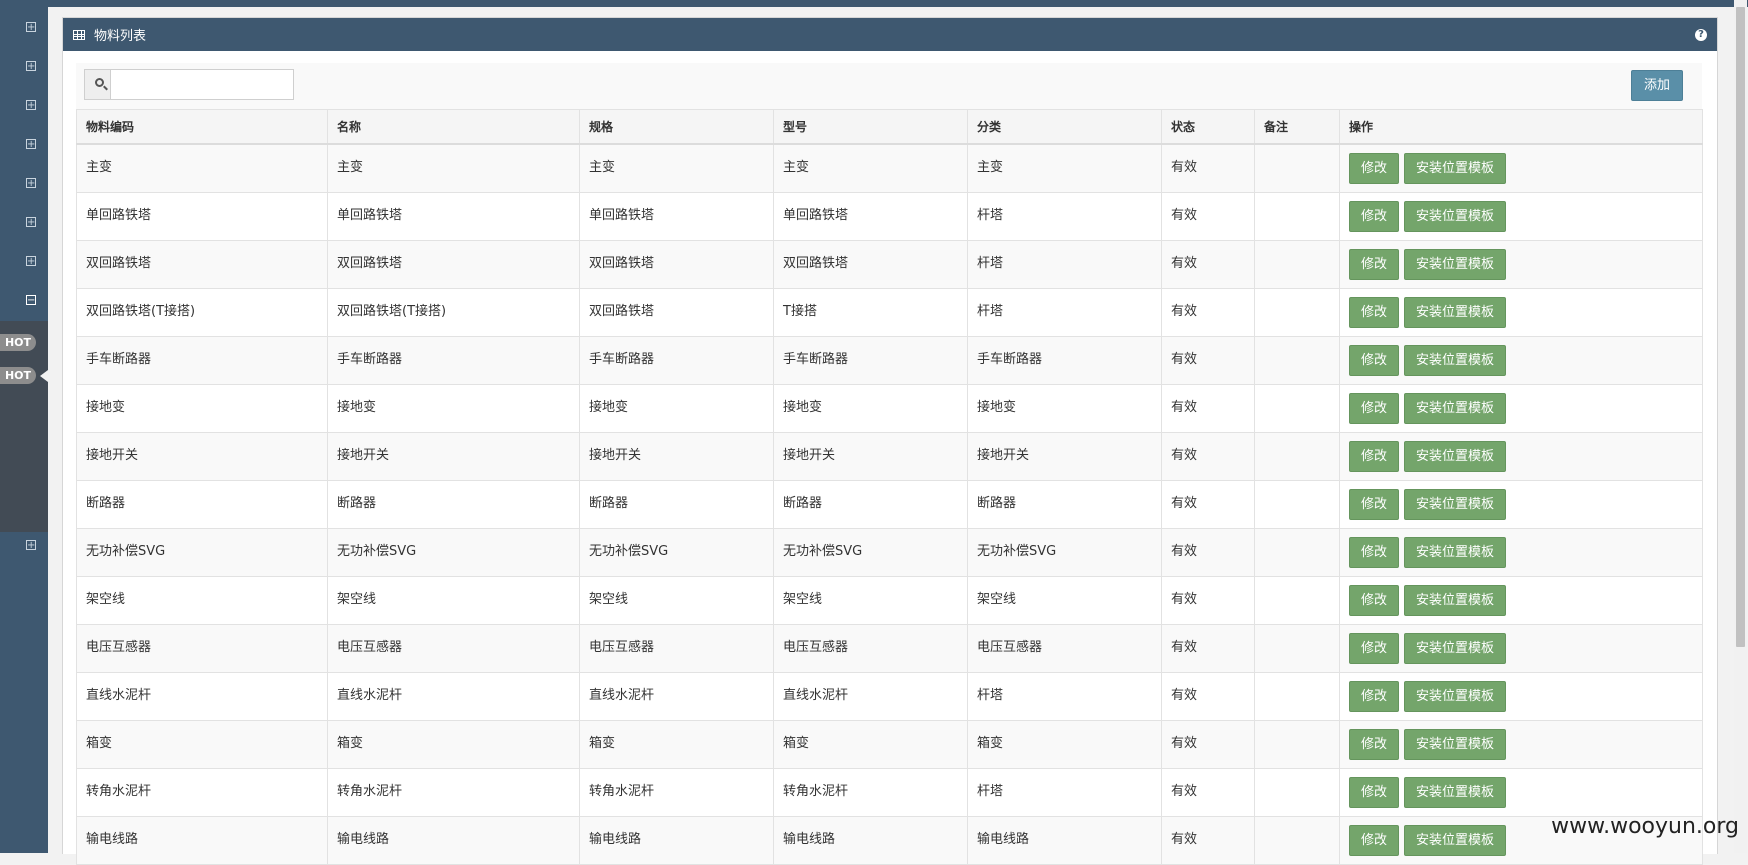 Image resolution: width=1748 pixels, height=865 pixels. Describe the element at coordinates (890, 34) in the screenshot. I see `panel-header: 物料列表 ?` at that location.